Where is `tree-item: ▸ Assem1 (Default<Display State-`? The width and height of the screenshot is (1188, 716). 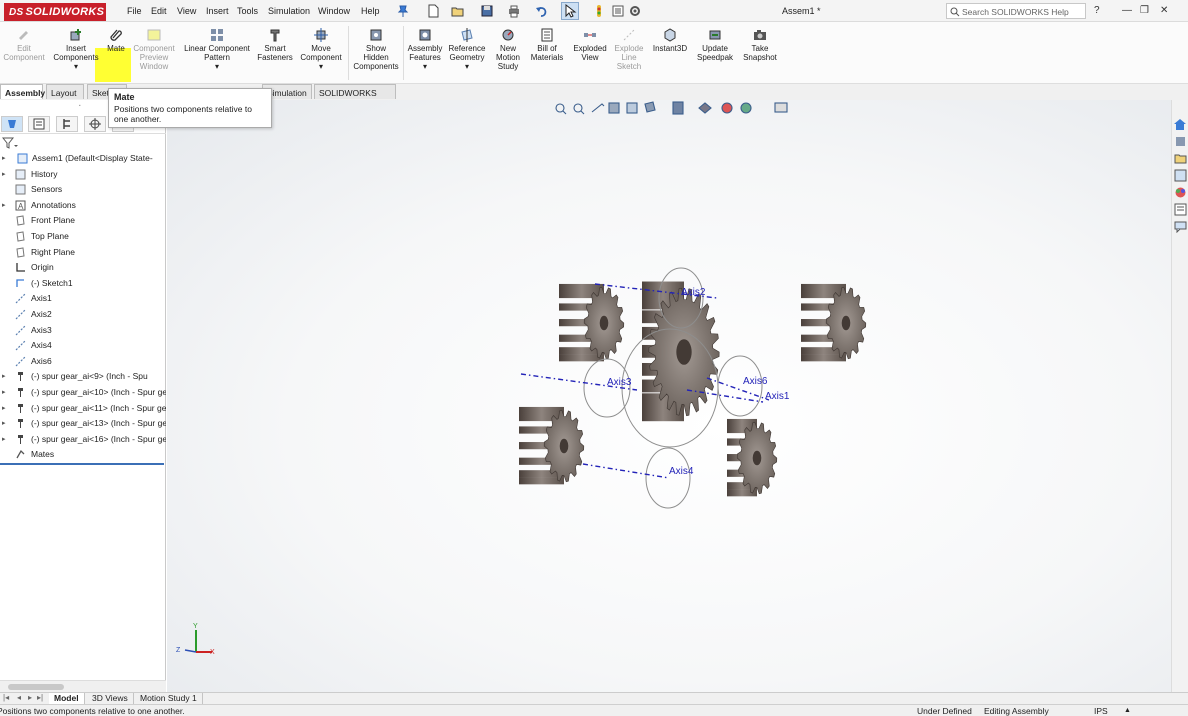
tree-item: ▸ Assem1 (Default<Display State- is located at coordinates (83, 158).